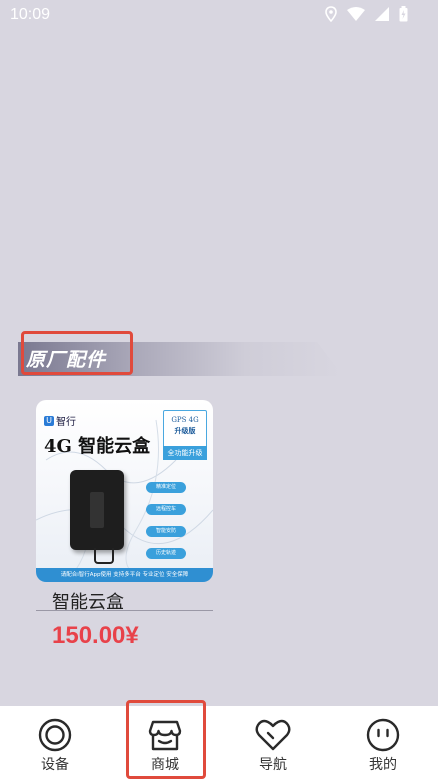  I want to click on location-icon, so click(331, 14).